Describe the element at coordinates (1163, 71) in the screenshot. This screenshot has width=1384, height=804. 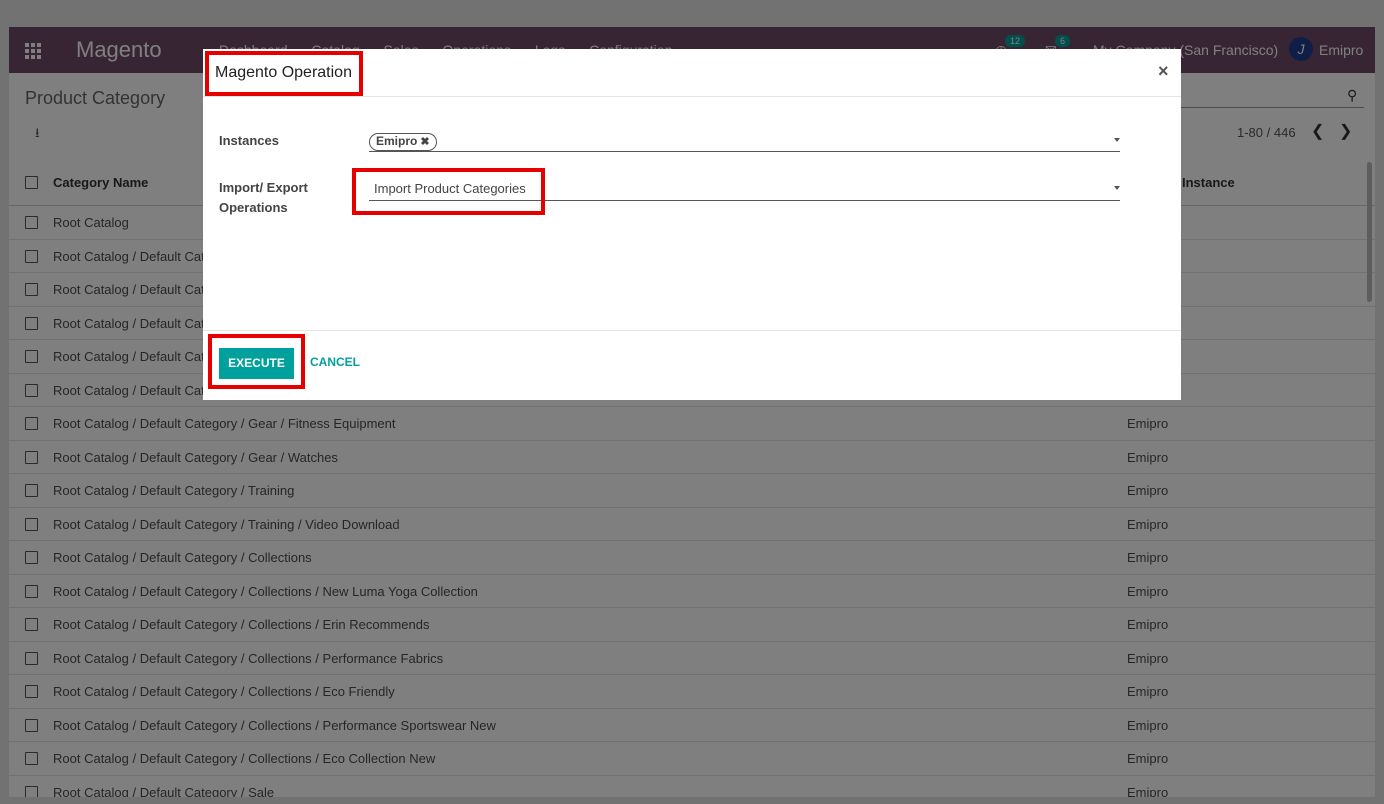
I see `close-icon: ×` at that location.